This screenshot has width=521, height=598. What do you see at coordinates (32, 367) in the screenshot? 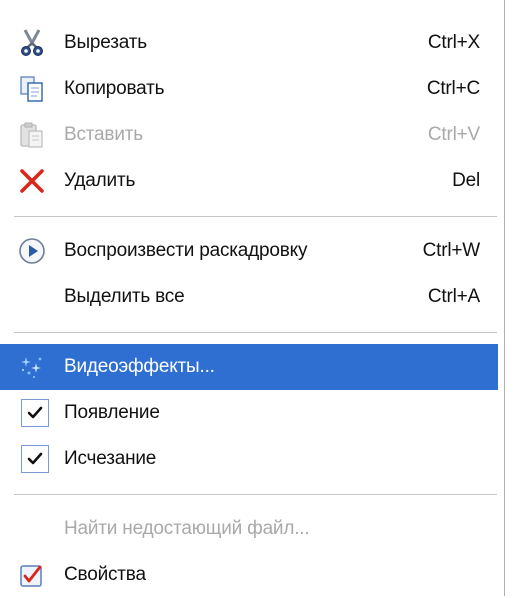
I see `sparkle-effects-icon` at bounding box center [32, 367].